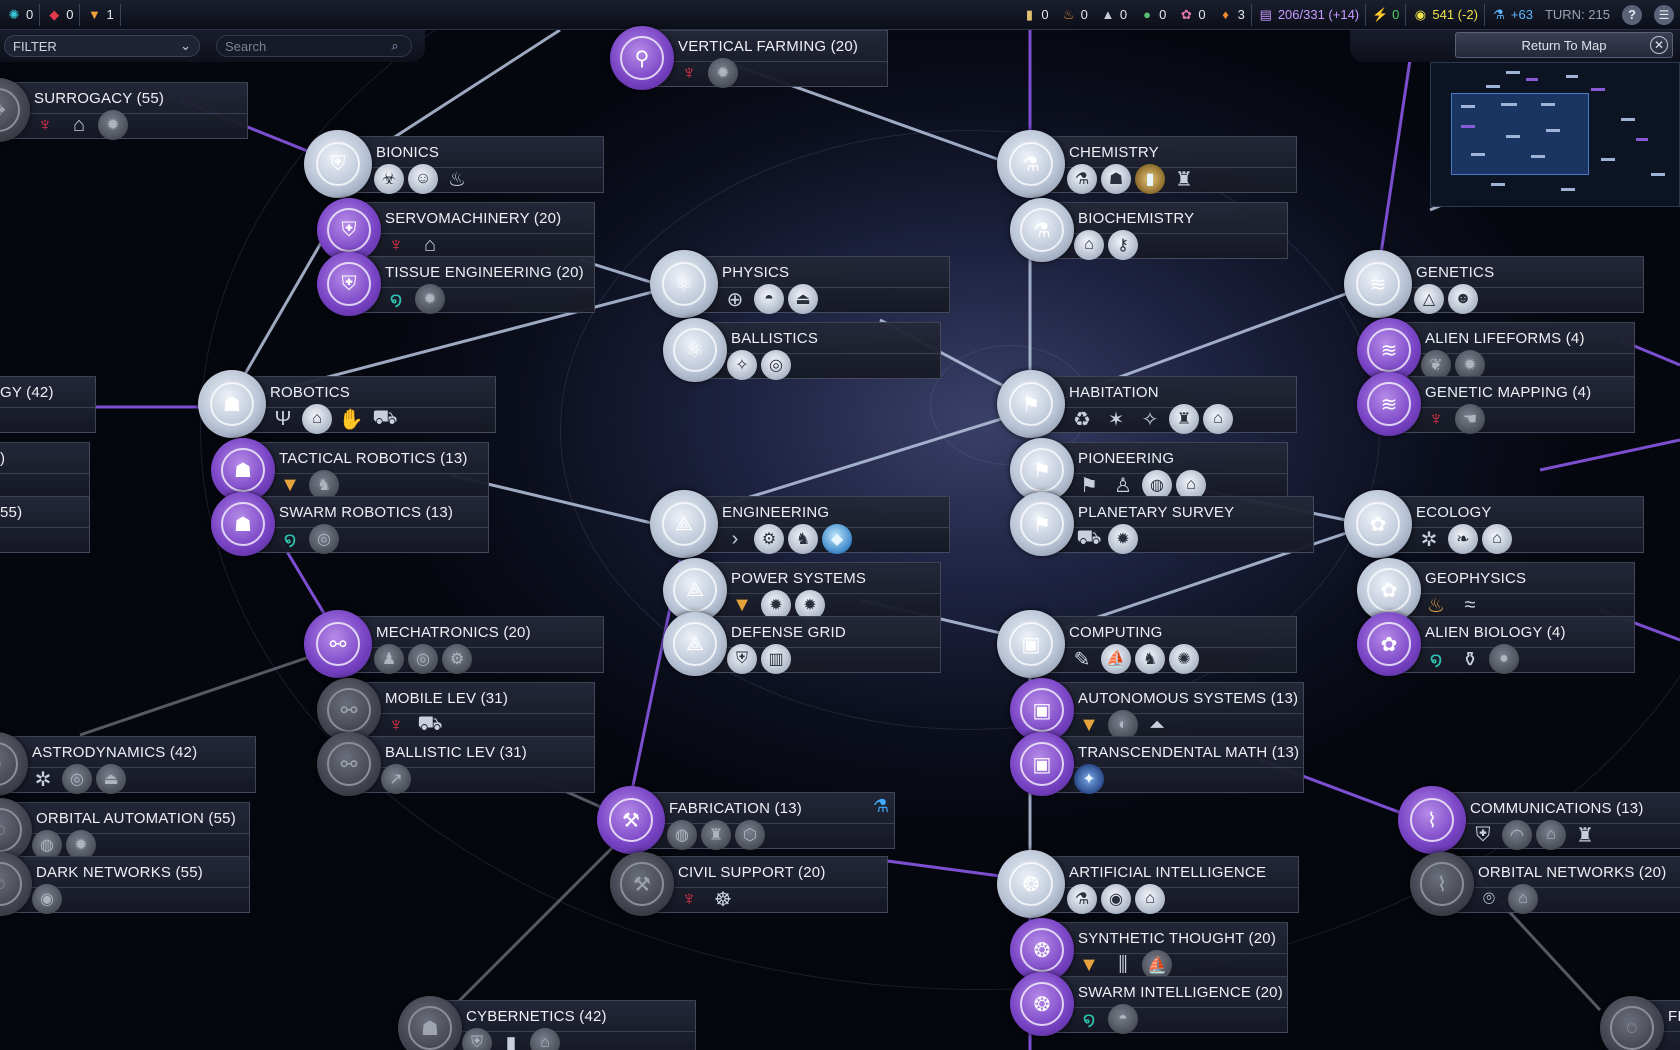 The height and width of the screenshot is (1050, 1680). Describe the element at coordinates (1149, 950) in the screenshot. I see `tech-synthetic-thought: ❂ SYNTHETIC THOUGHT (20) ▼ ⫼ ⛵` at that location.